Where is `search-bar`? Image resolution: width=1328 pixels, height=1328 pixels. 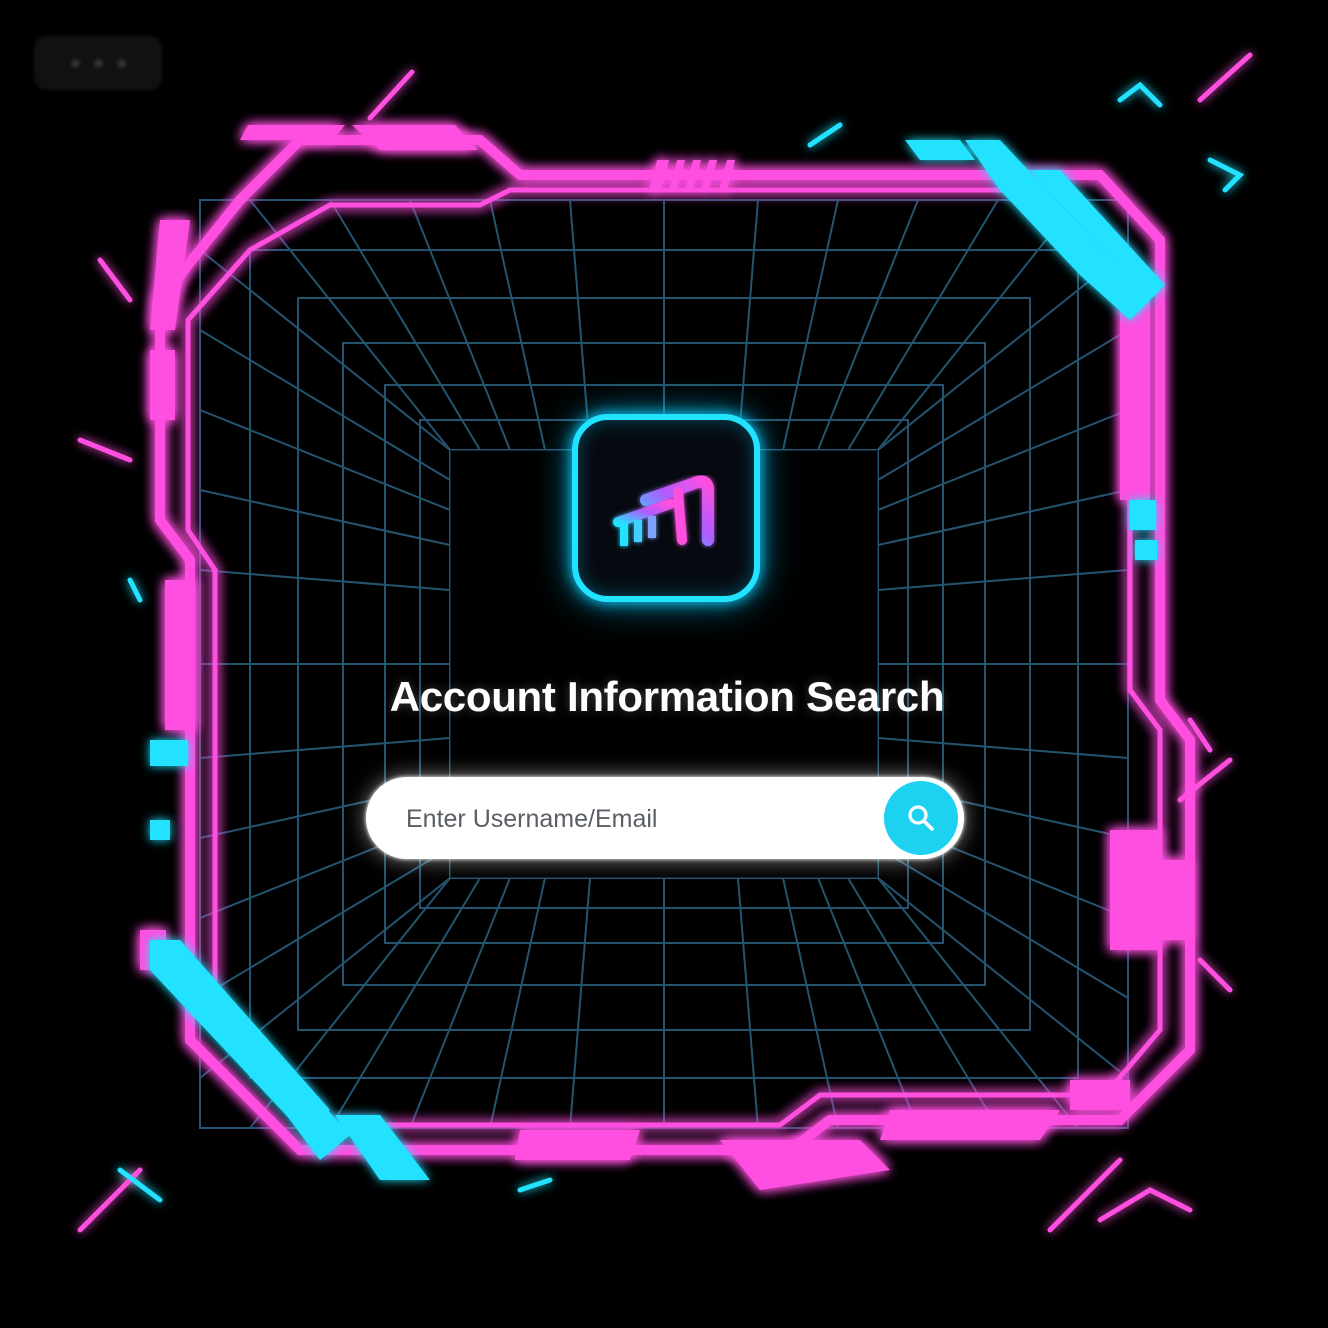
search-bar is located at coordinates (665, 819).